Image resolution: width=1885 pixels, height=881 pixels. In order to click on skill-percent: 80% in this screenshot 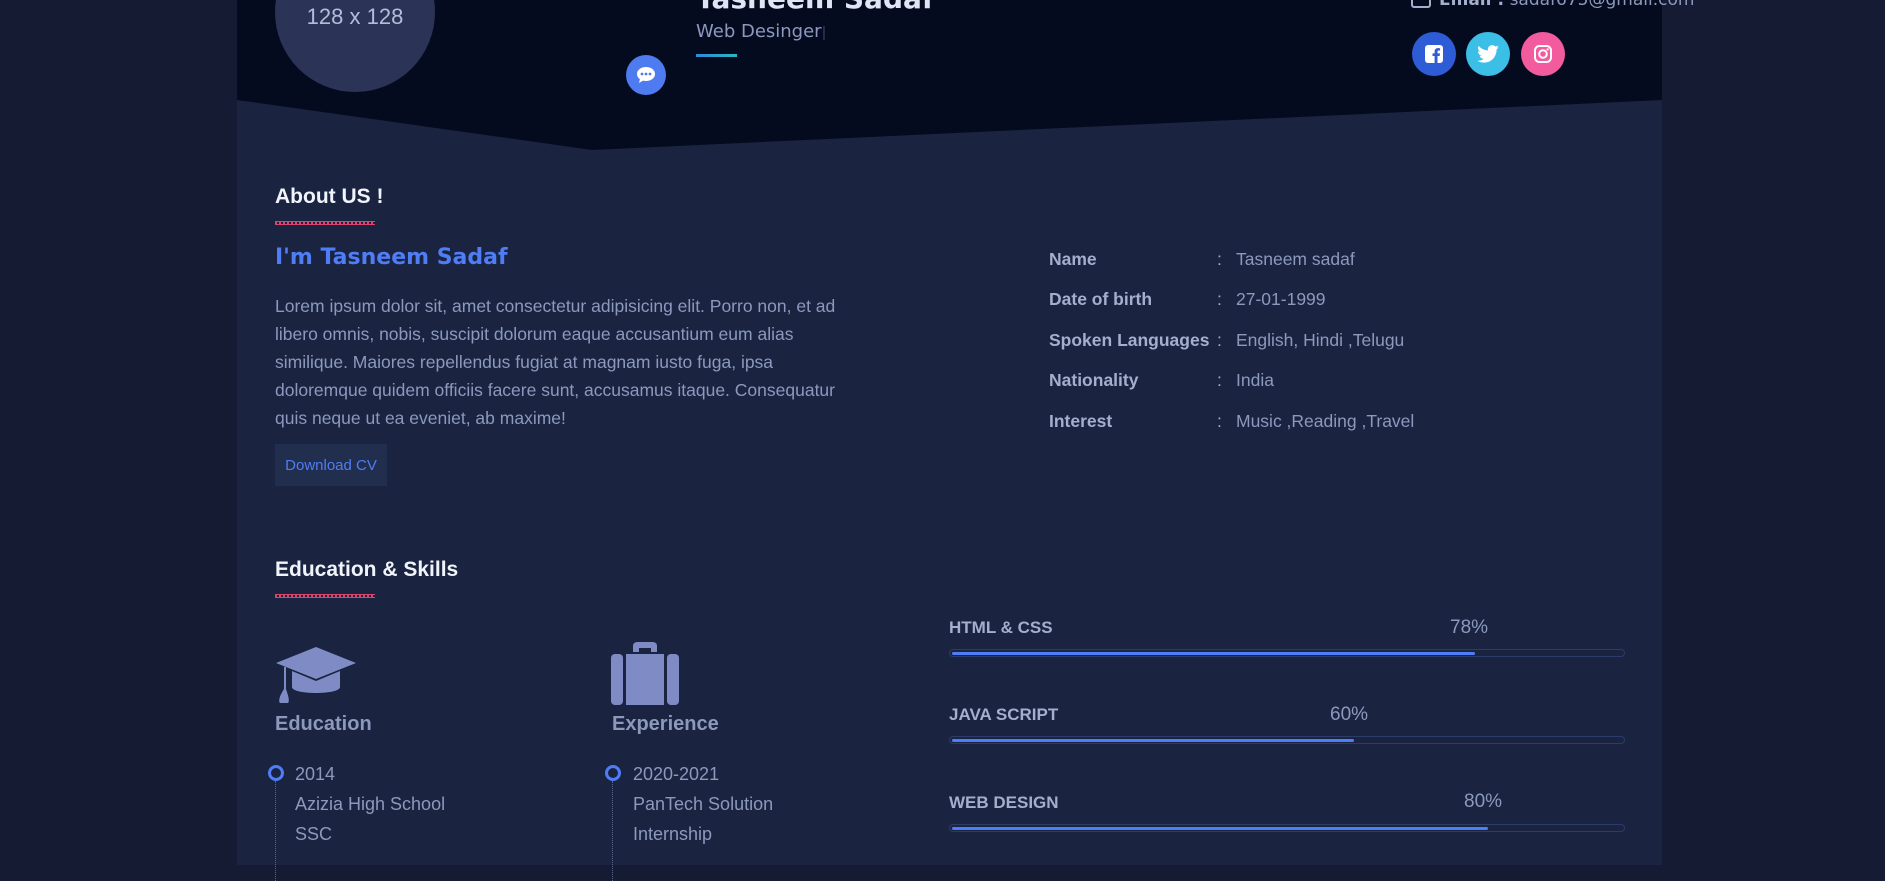, I will do `click(1483, 801)`.